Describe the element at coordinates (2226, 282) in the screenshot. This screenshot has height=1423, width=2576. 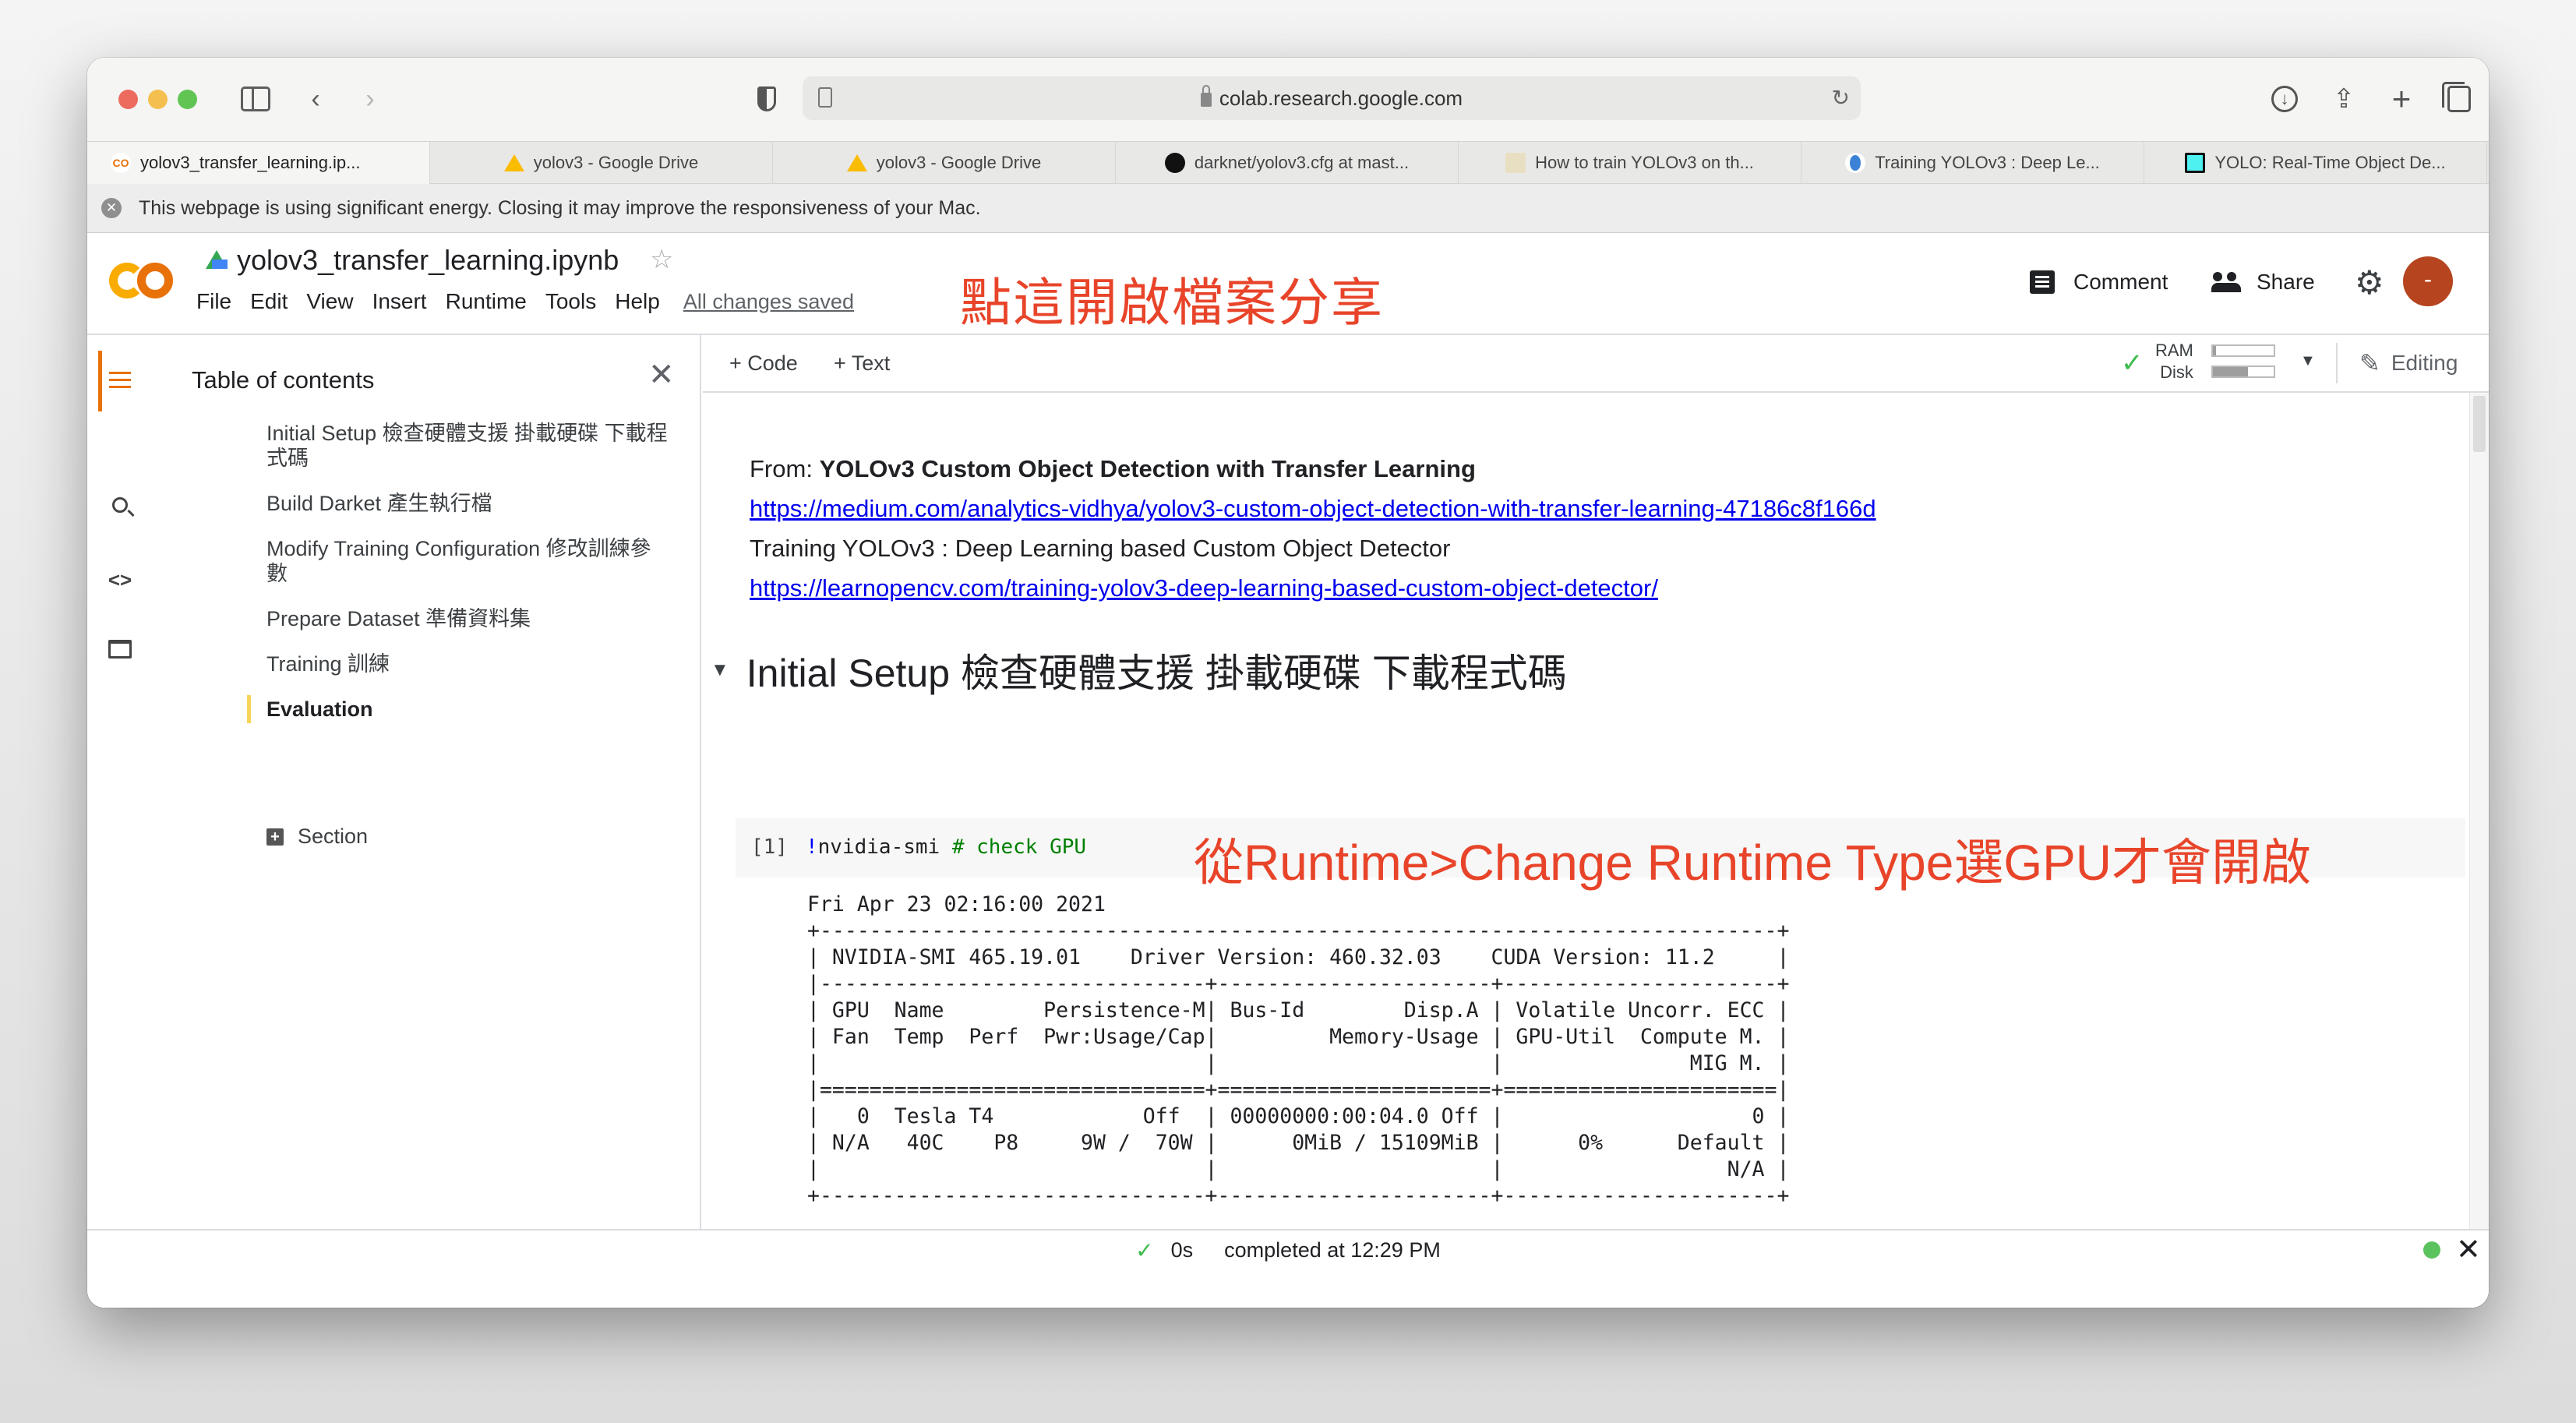
I see `people-icon` at that location.